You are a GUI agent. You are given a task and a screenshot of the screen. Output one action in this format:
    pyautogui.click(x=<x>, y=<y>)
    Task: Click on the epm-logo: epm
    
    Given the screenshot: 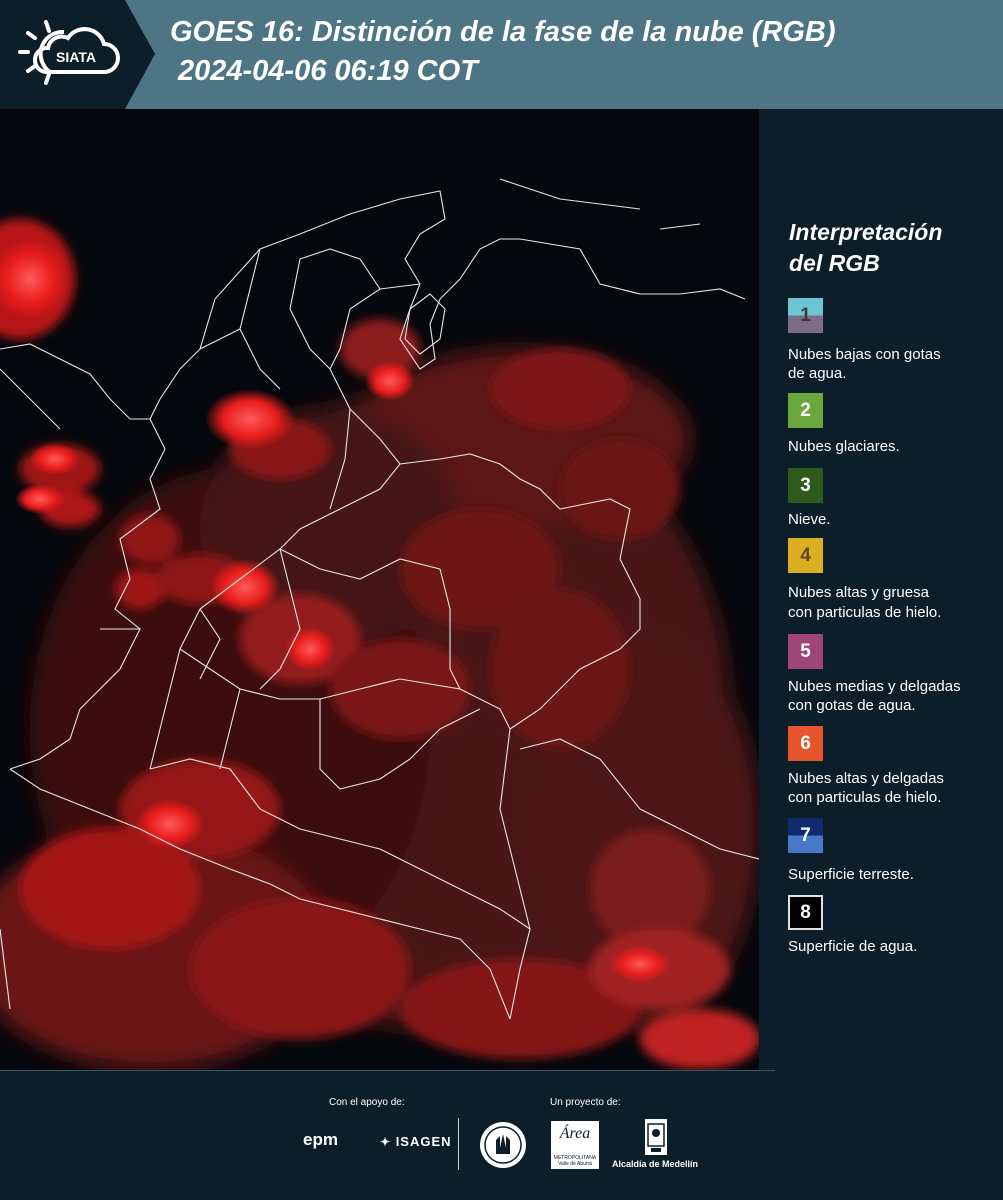 What is the action you would take?
    pyautogui.click(x=320, y=1139)
    